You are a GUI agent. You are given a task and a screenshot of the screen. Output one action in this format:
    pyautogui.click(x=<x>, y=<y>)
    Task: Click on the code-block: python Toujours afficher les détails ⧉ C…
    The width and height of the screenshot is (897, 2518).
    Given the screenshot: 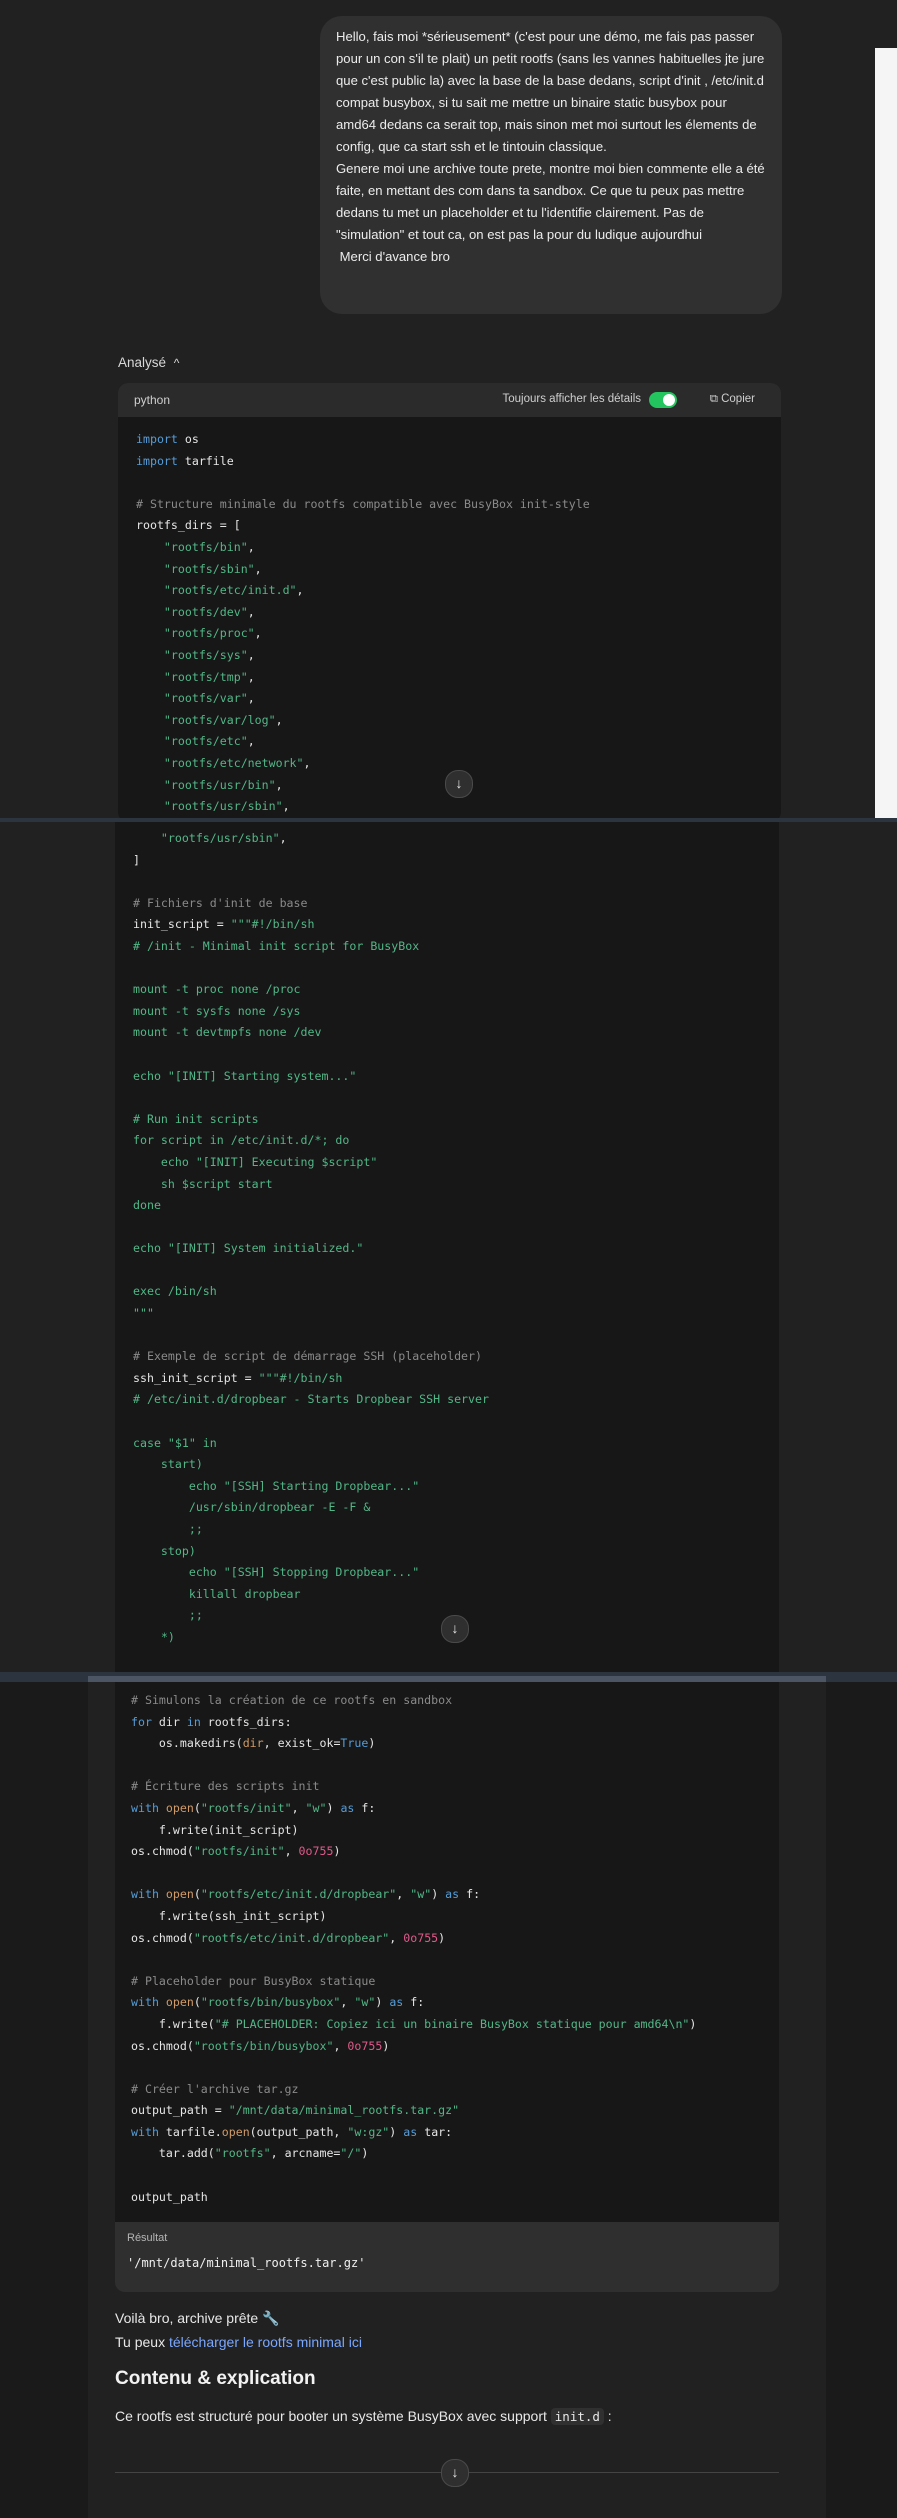 What is the action you would take?
    pyautogui.click(x=449, y=602)
    